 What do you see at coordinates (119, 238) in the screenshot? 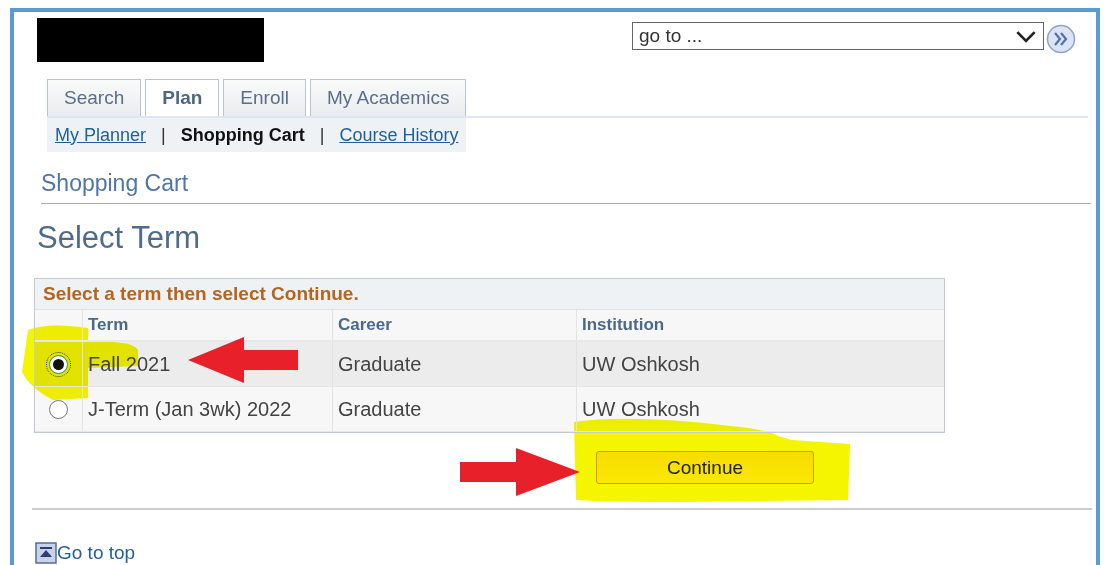
I see `section-title: Select Term` at bounding box center [119, 238].